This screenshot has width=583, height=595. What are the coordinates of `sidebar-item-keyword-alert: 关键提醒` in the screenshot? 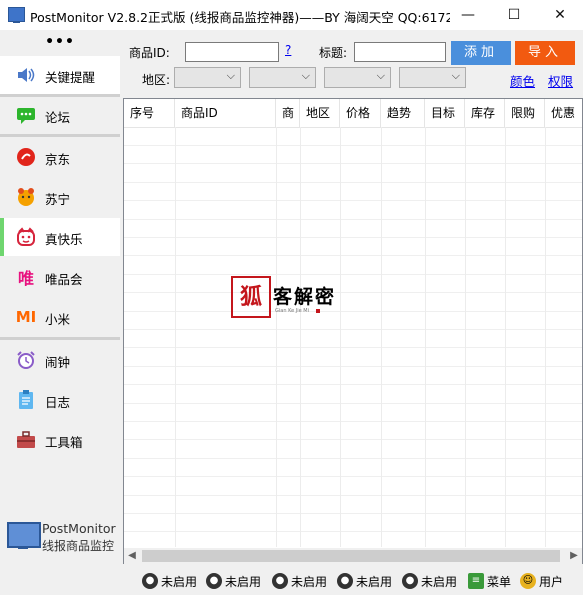 It's located at (60, 75).